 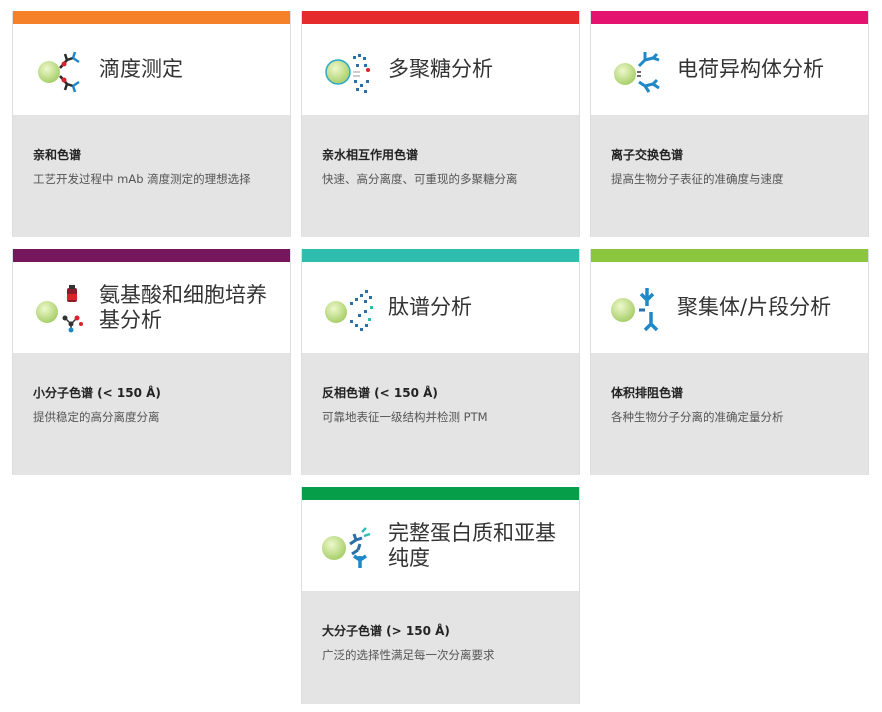 What do you see at coordinates (59, 72) in the screenshot?
I see `antibody-binding-icon` at bounding box center [59, 72].